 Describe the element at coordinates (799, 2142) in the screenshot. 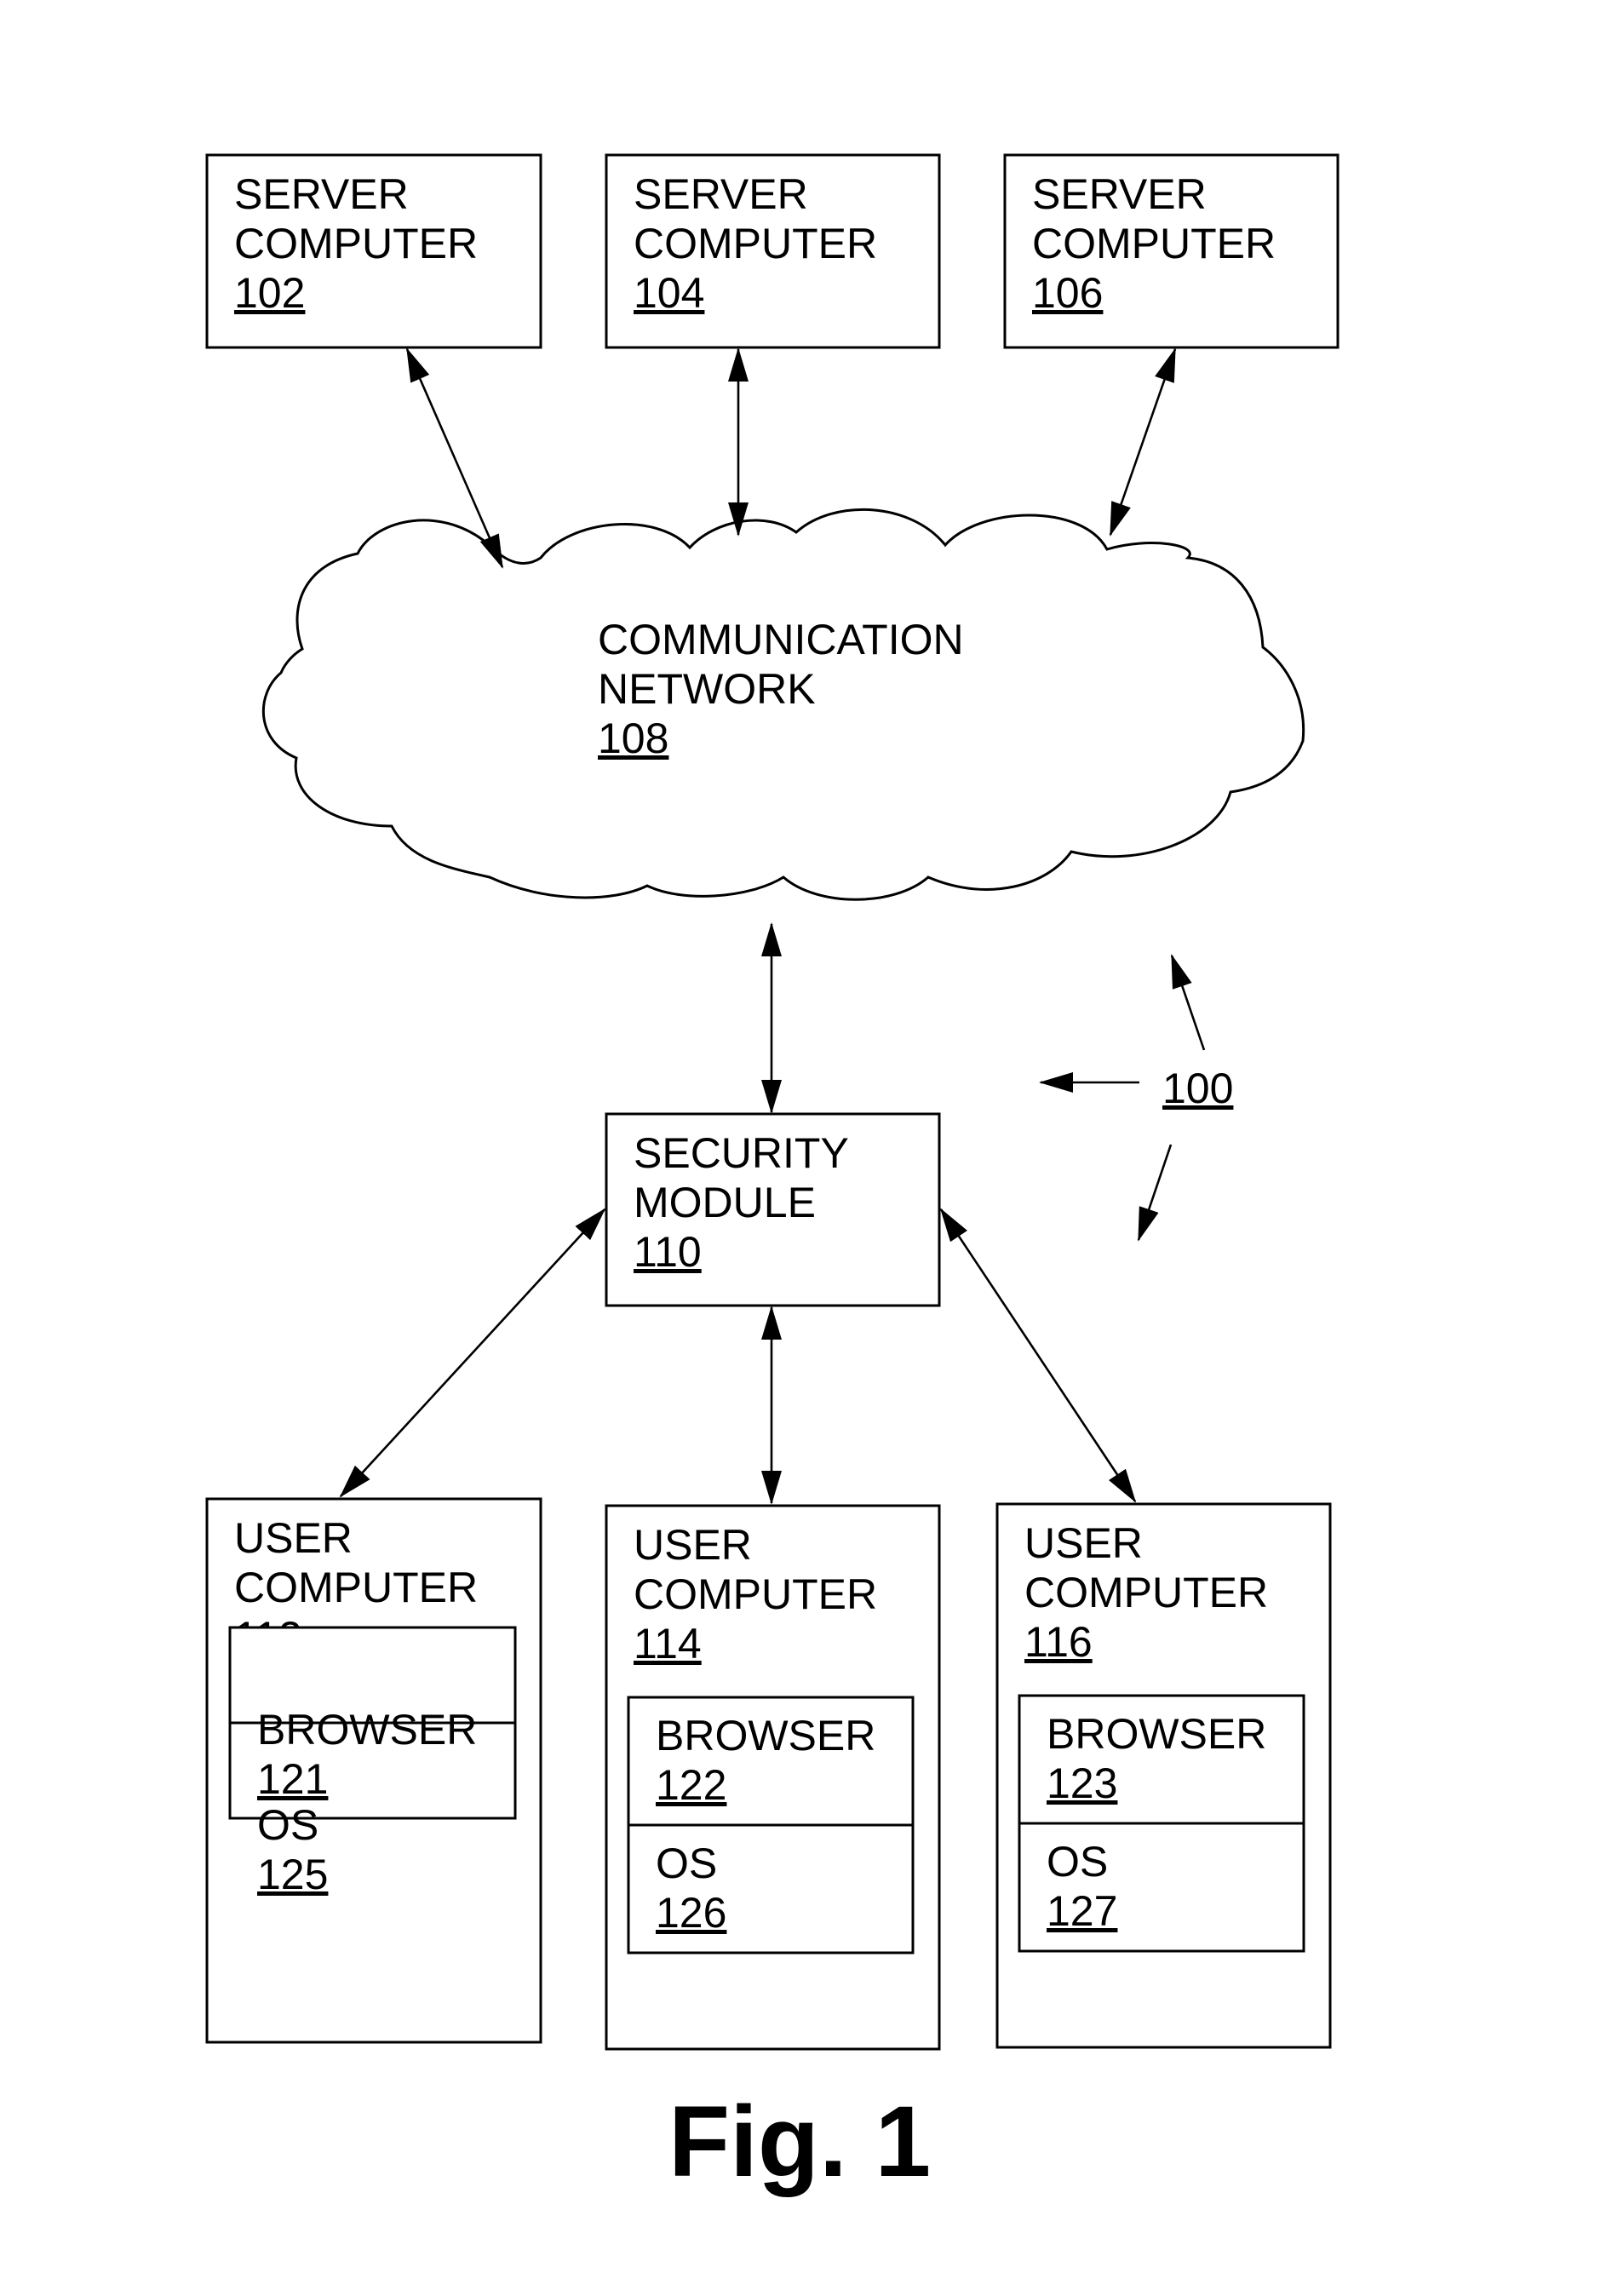

I see `figure-caption: Fig. 1` at that location.